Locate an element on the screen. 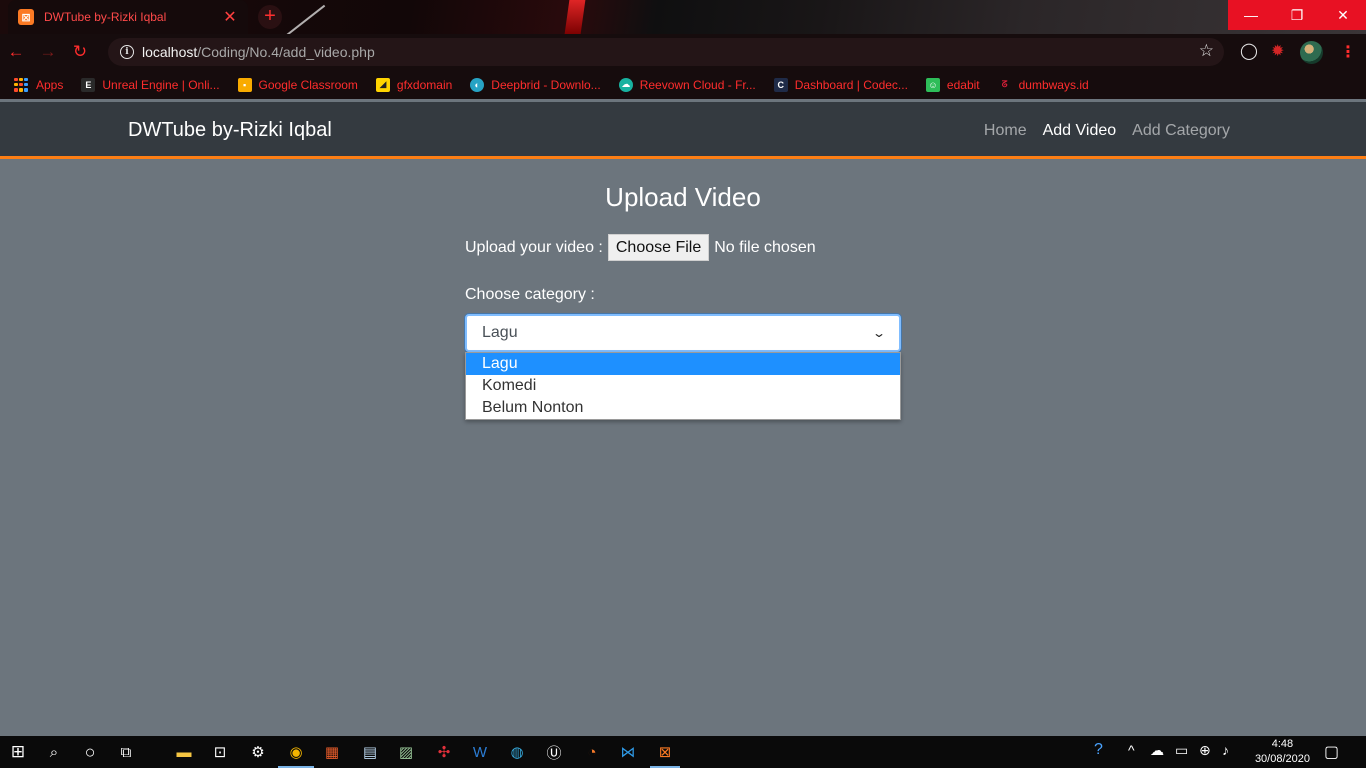 Image resolution: width=1366 pixels, height=768 pixels. address-bar: i localhost/Coding/No.4/add_video.php ☆ is located at coordinates (666, 52).